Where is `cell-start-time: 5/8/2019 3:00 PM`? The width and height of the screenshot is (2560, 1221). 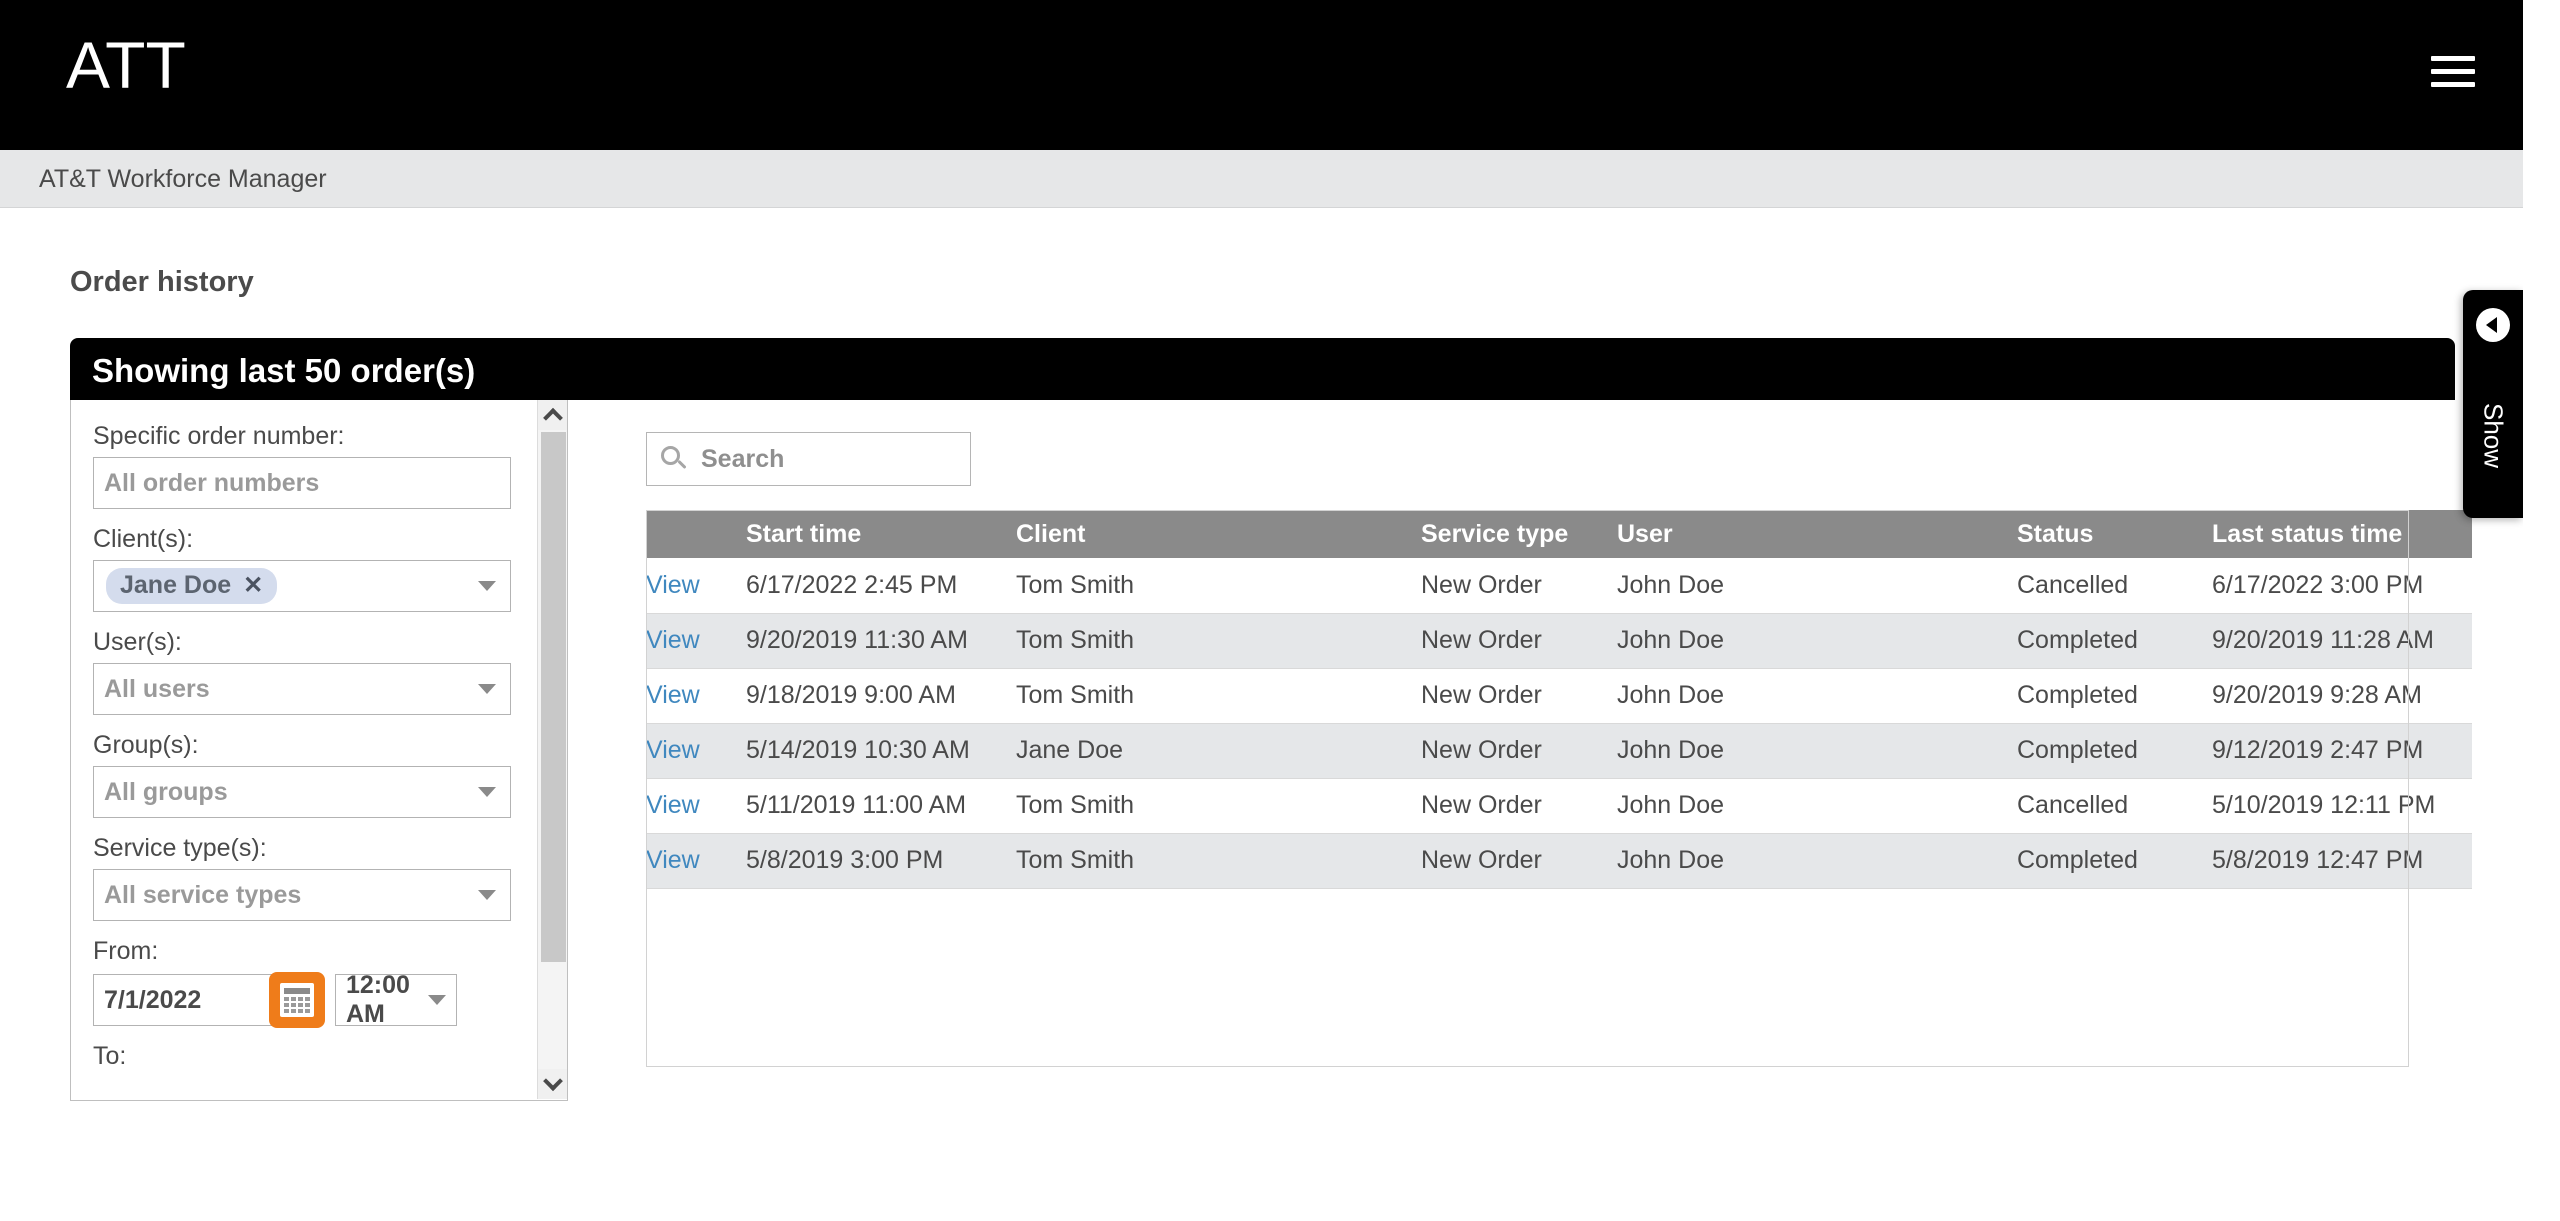
cell-start-time: 5/8/2019 3:00 PM is located at coordinates (881, 861).